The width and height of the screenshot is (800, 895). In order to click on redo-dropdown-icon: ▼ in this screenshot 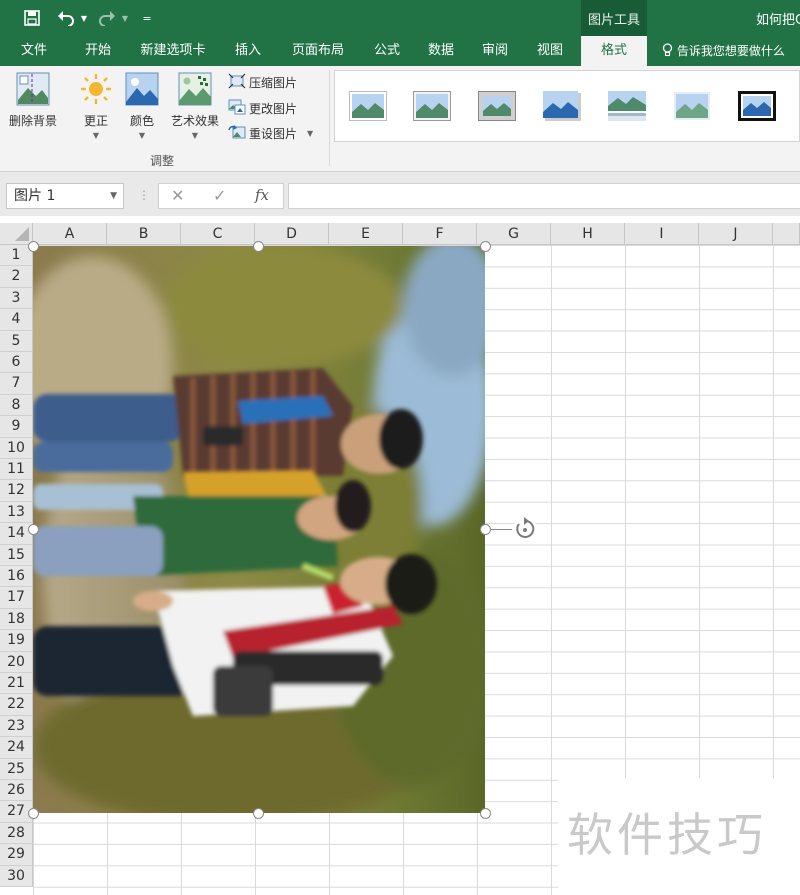, I will do `click(125, 18)`.